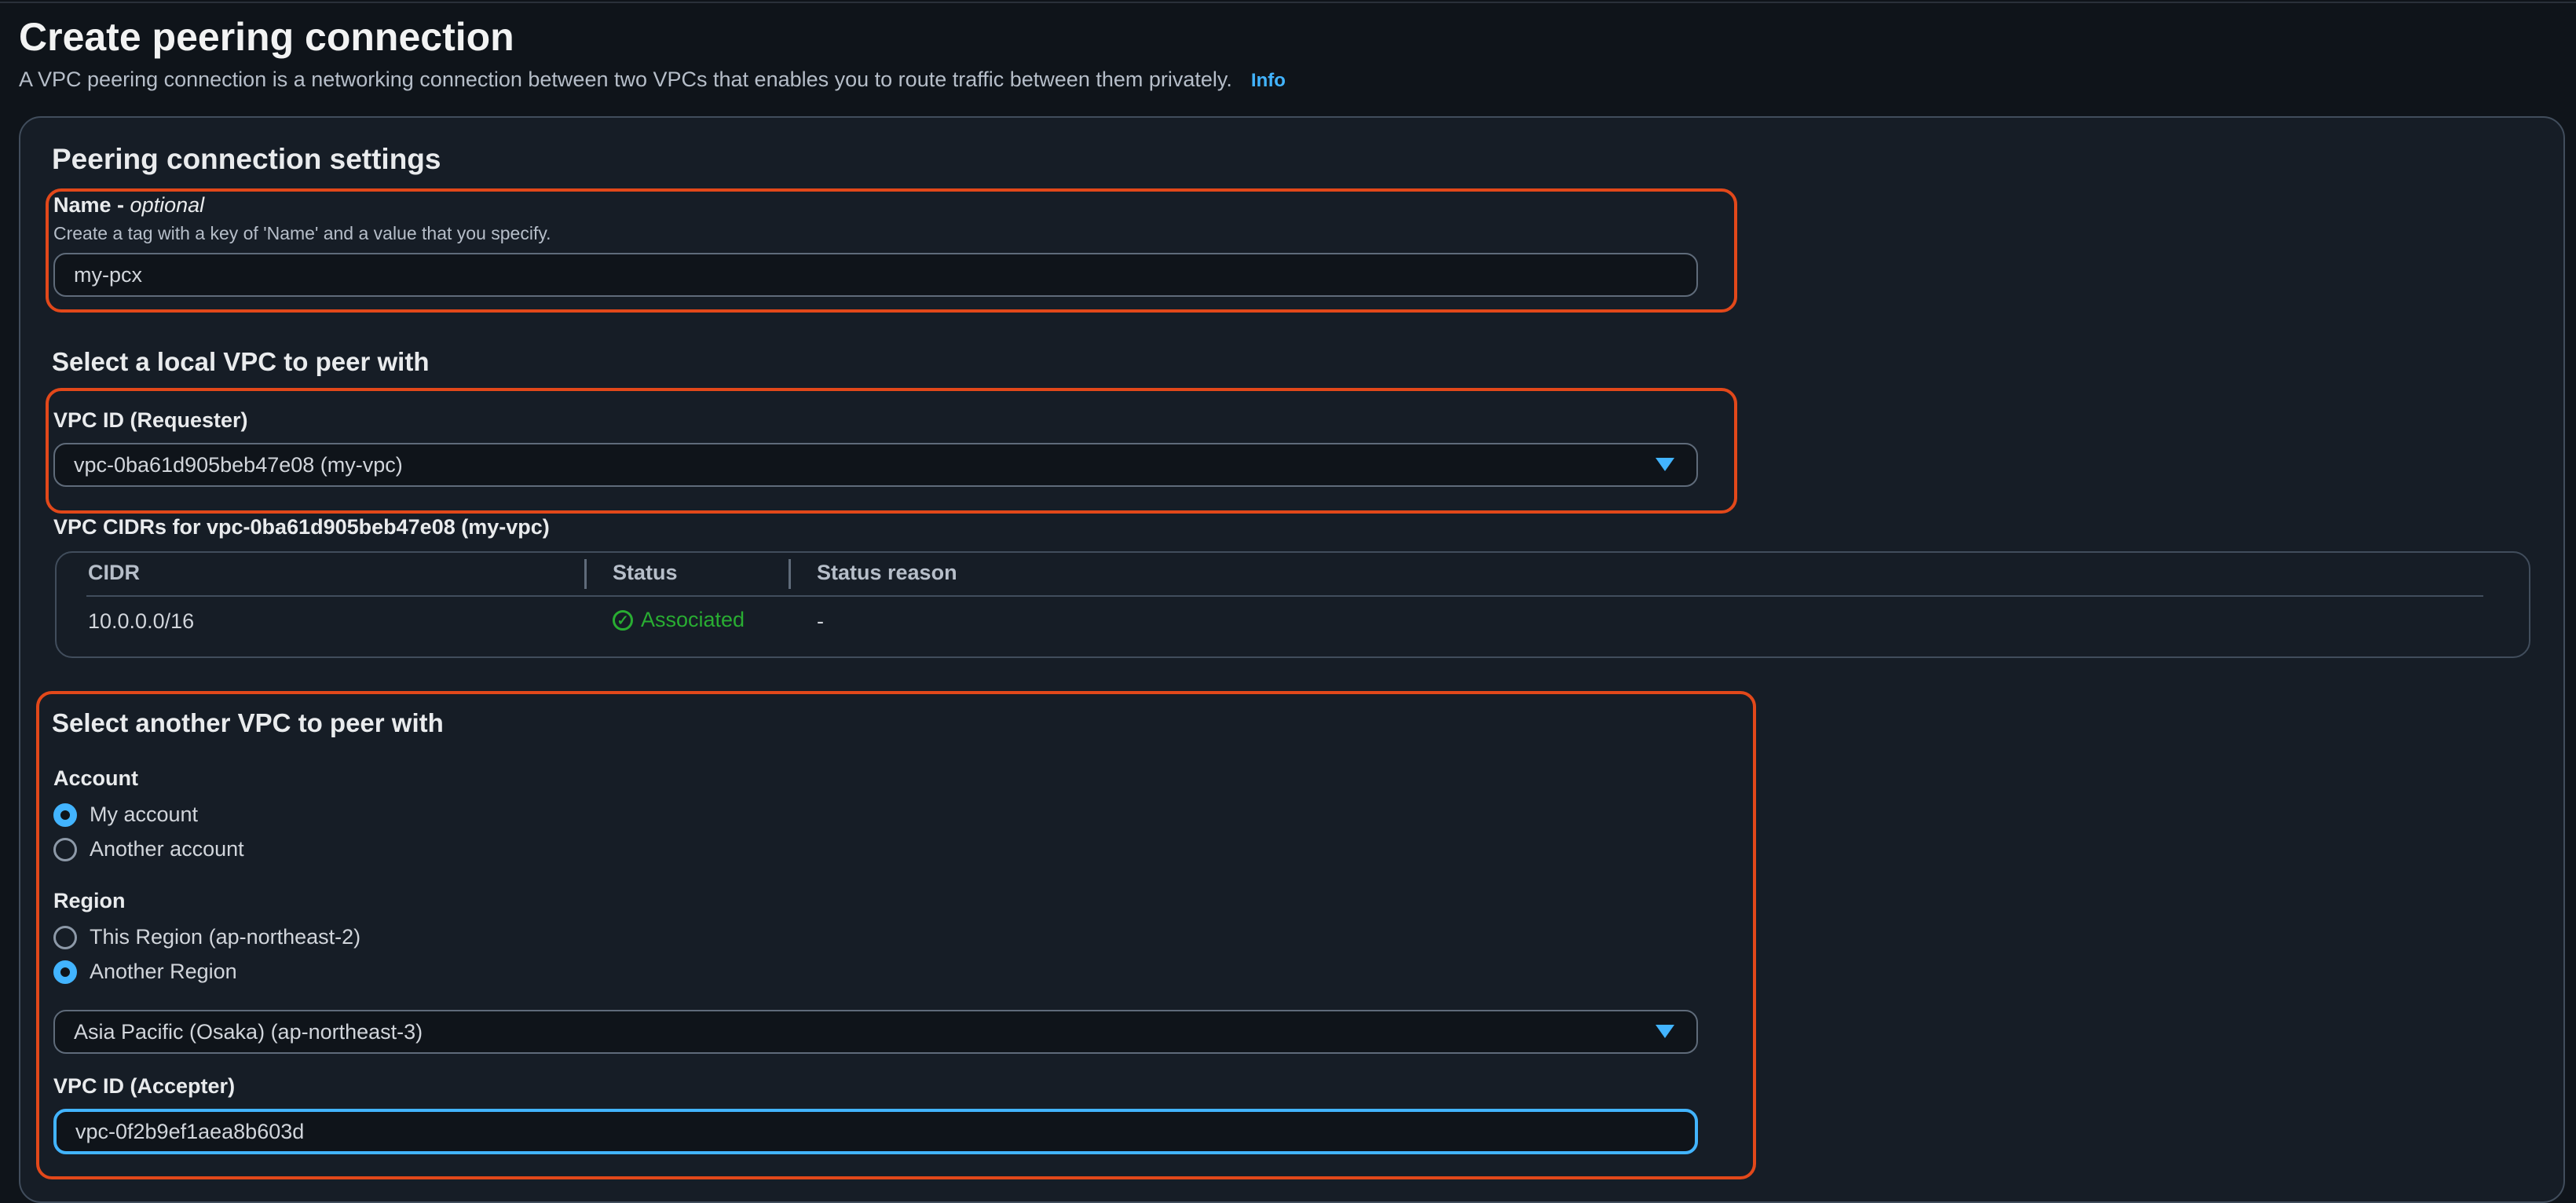 This screenshot has width=2576, height=1203. I want to click on cidr-table, so click(1292, 605).